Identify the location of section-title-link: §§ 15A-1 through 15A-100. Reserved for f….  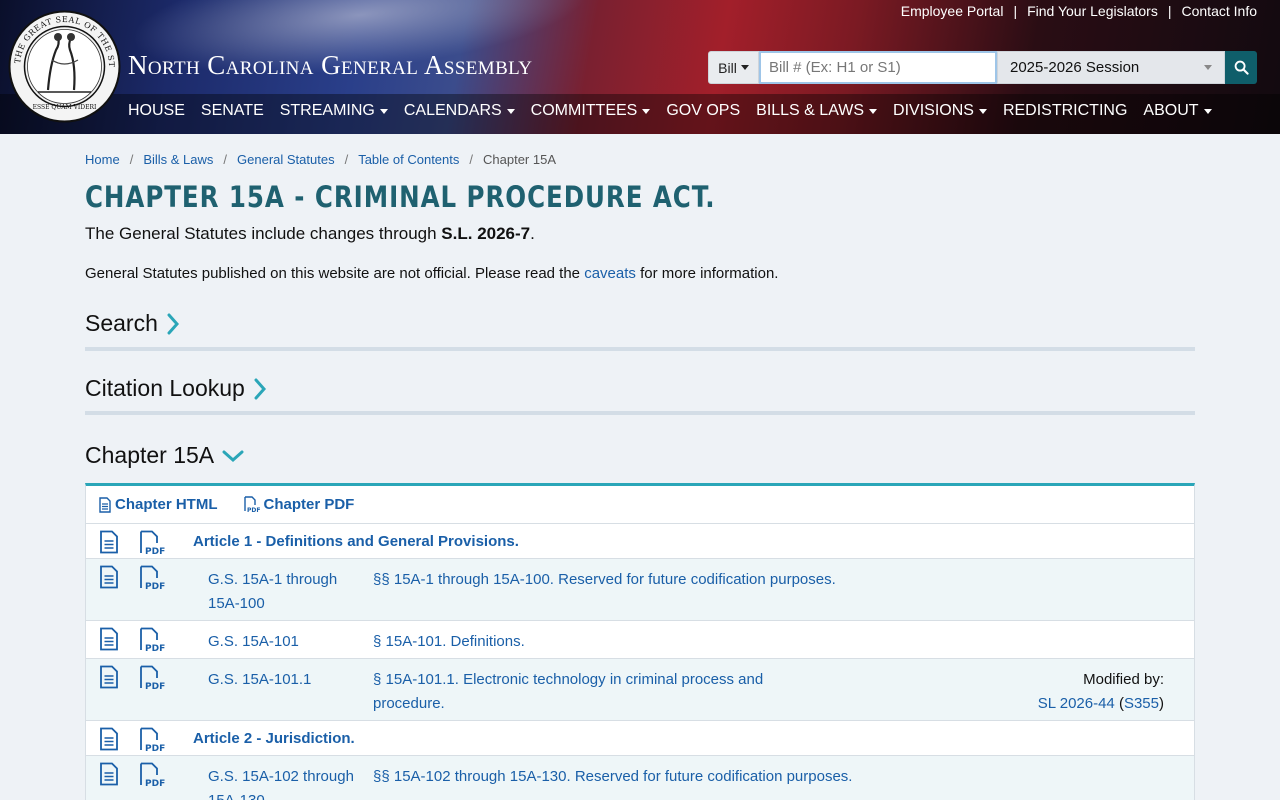
(653, 580).